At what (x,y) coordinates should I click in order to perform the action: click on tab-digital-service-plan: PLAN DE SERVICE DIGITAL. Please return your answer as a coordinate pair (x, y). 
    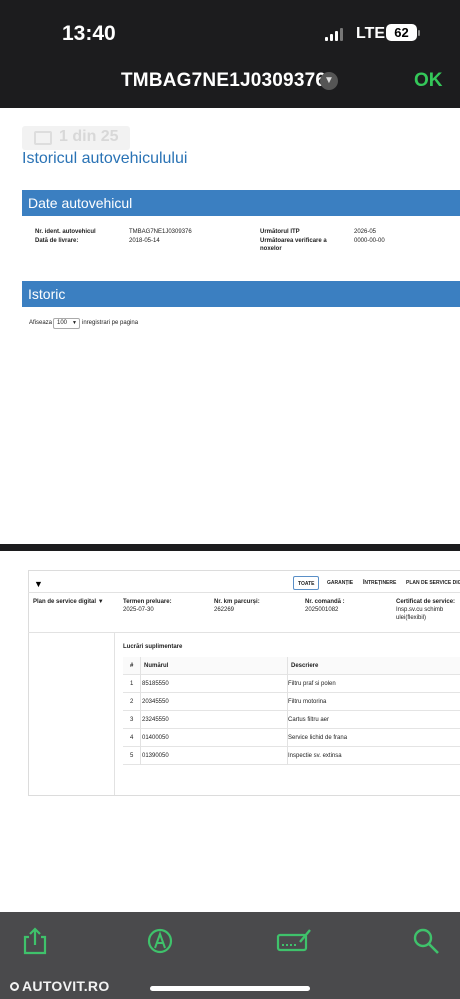
    Looking at the image, I should click on (433, 583).